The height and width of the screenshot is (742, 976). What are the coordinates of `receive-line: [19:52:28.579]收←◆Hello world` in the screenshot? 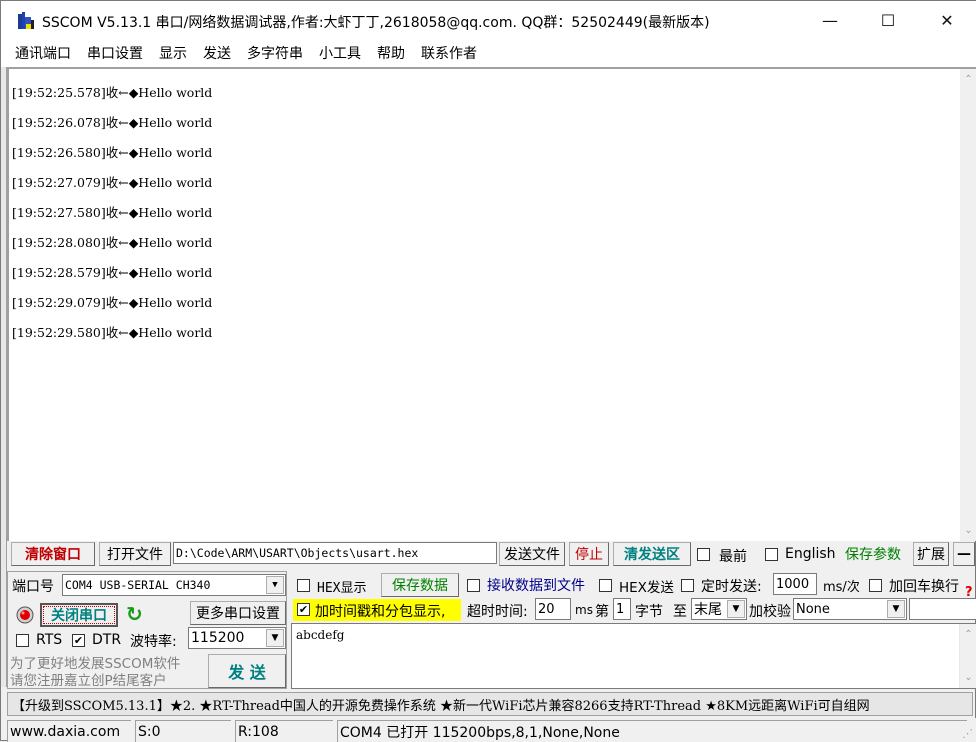 It's located at (112, 272).